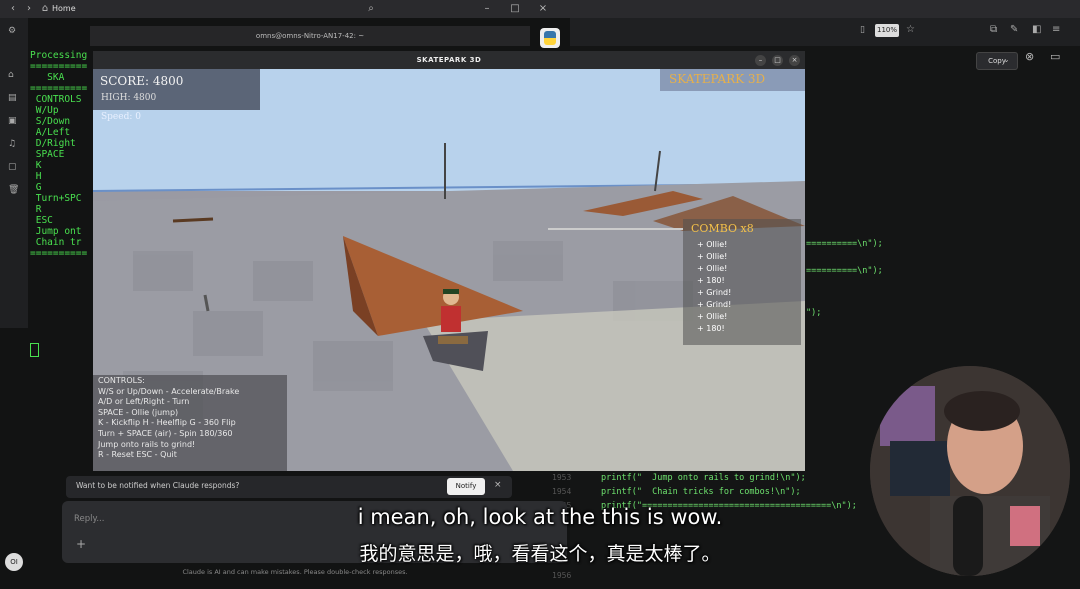 This screenshot has height=589, width=1080. Describe the element at coordinates (1036, 29) in the screenshot. I see `extension-icon: ◧` at that location.